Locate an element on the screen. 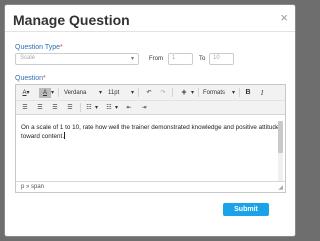  resize-grip-icon: ◢ is located at coordinates (280, 187).